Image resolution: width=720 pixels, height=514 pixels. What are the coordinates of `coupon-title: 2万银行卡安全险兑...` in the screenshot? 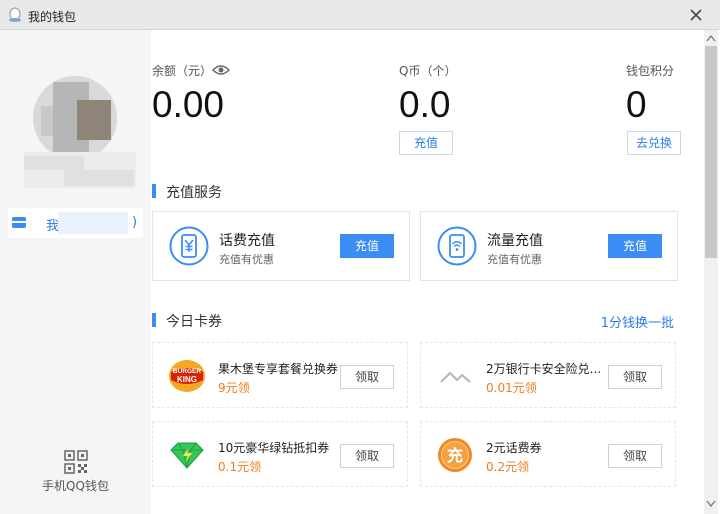 It's located at (544, 369).